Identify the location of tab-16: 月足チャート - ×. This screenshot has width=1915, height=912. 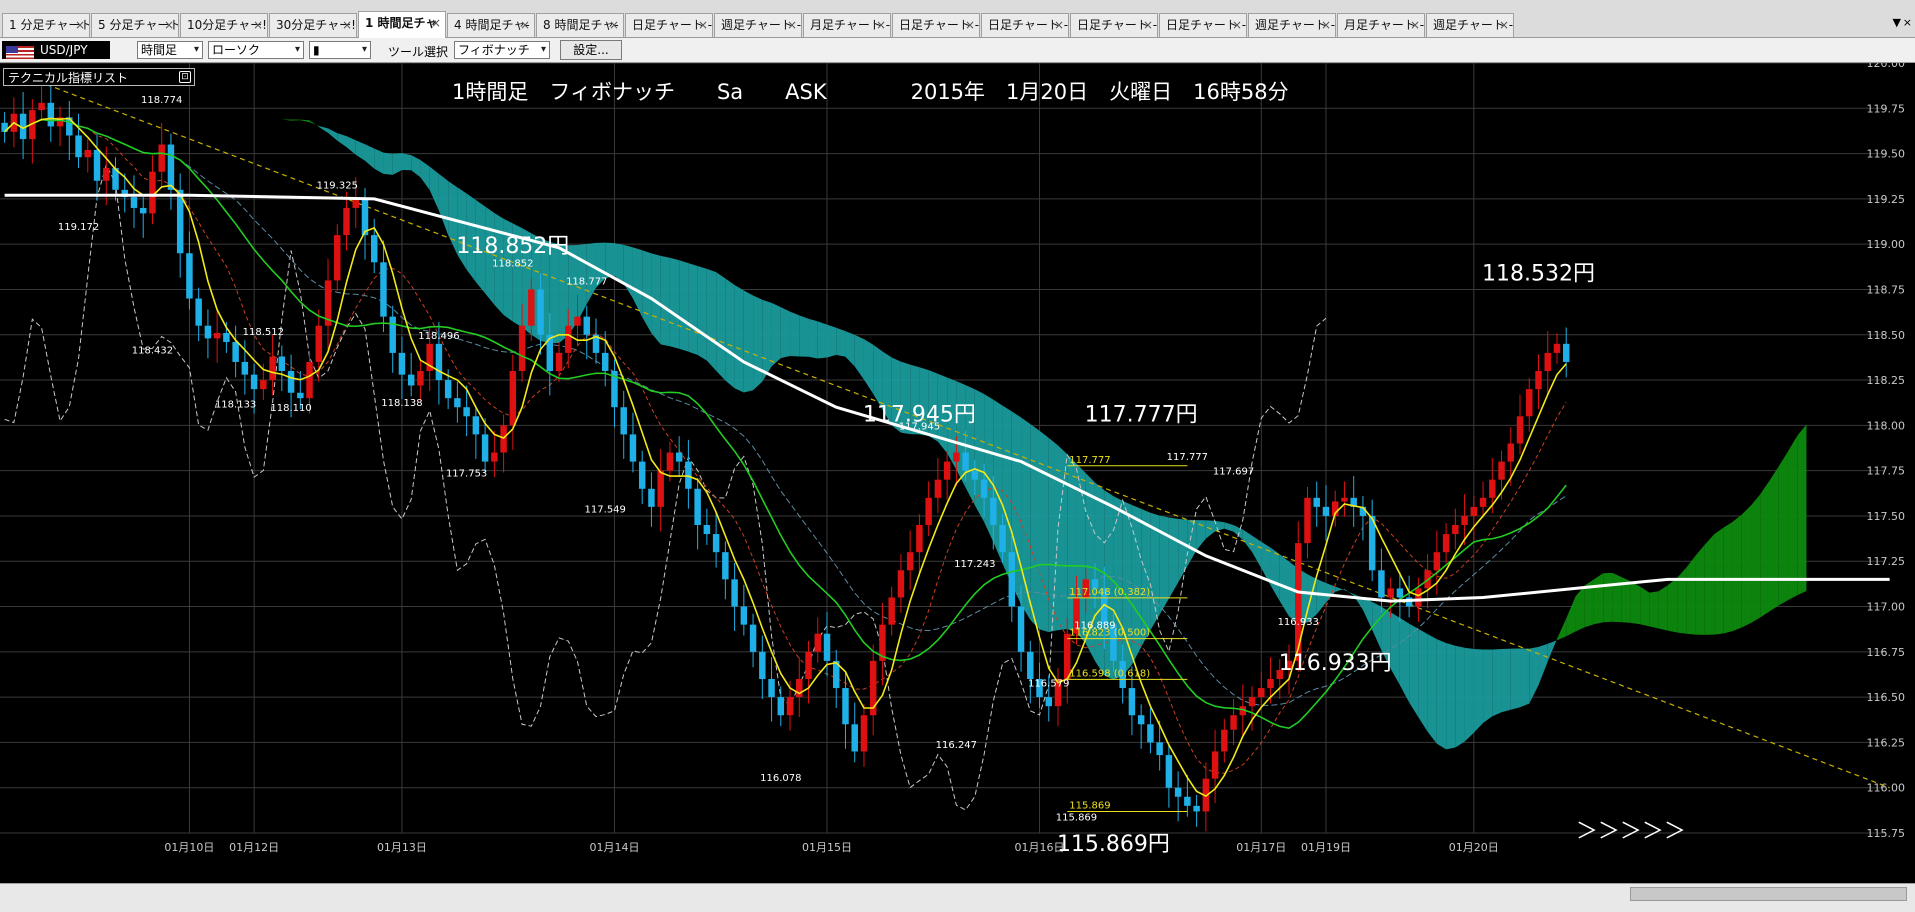
(1381, 25).